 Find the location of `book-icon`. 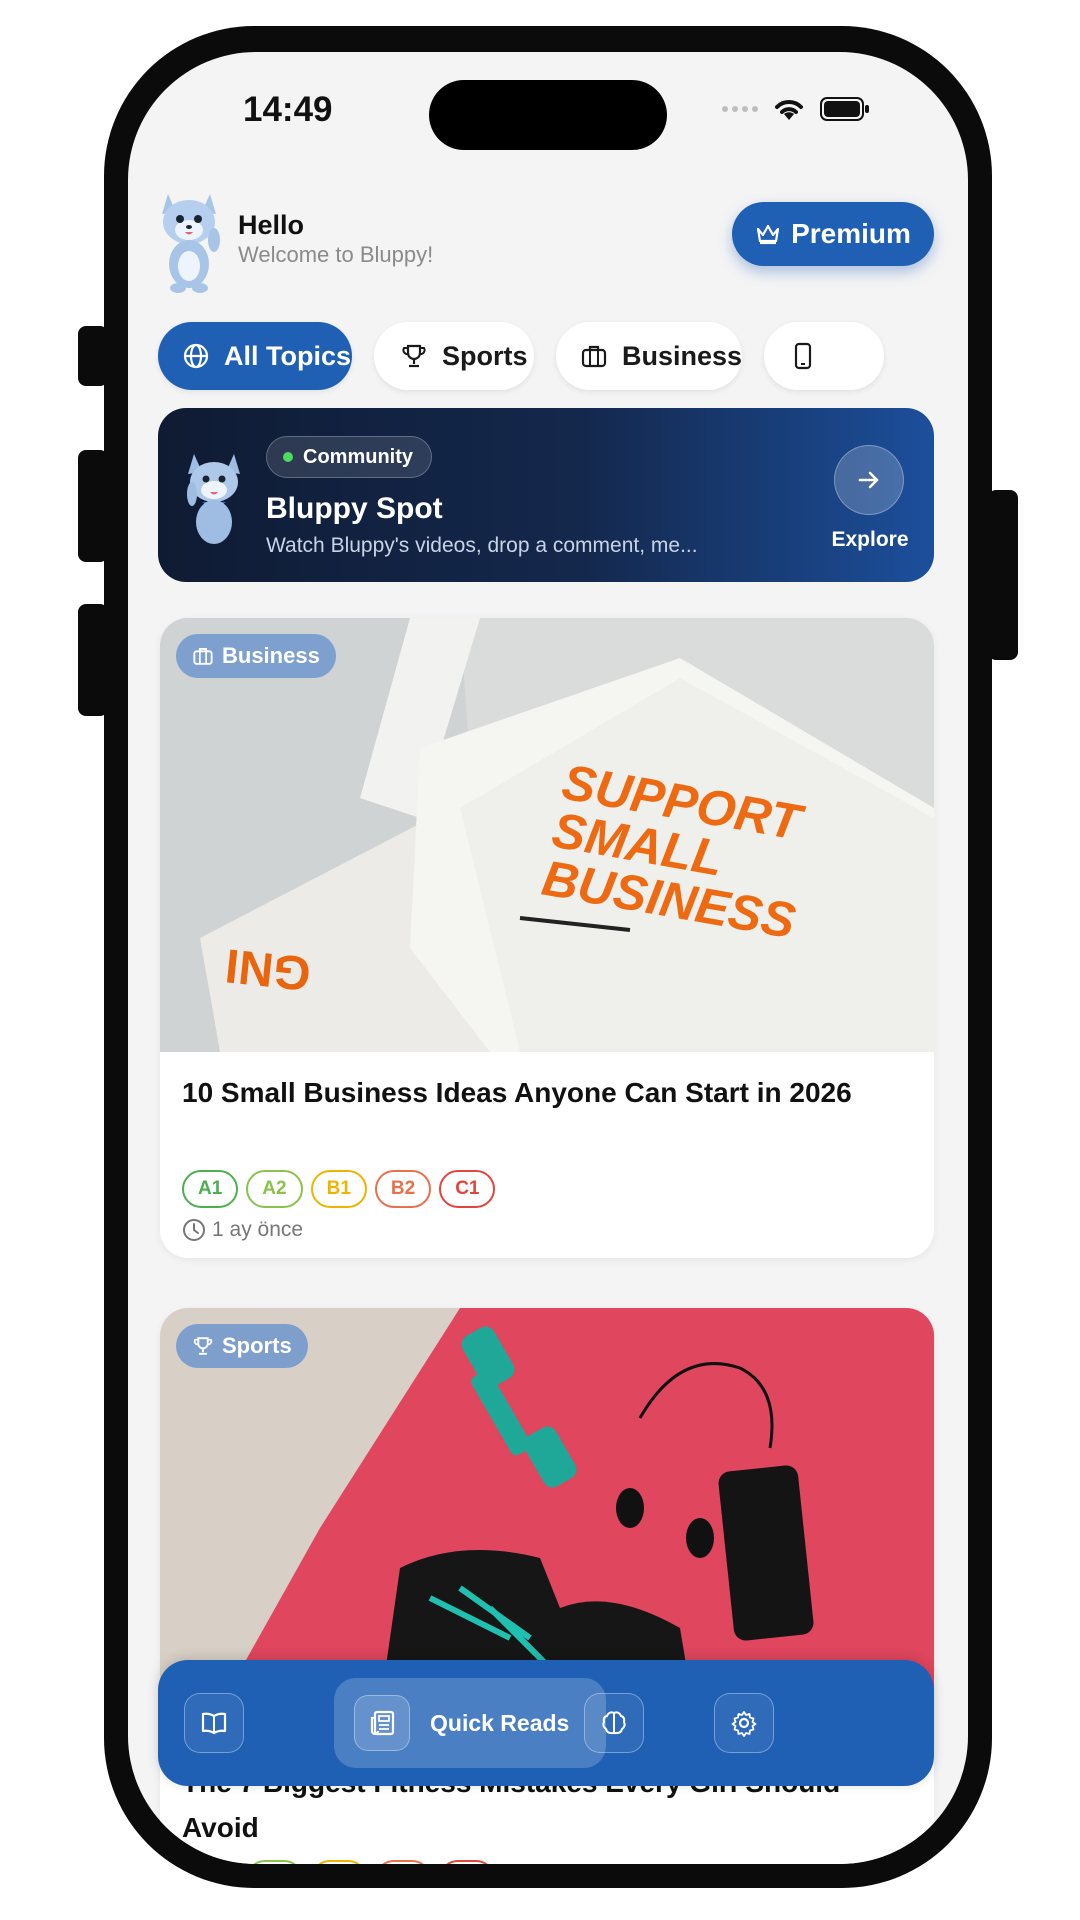

book-icon is located at coordinates (214, 1723).